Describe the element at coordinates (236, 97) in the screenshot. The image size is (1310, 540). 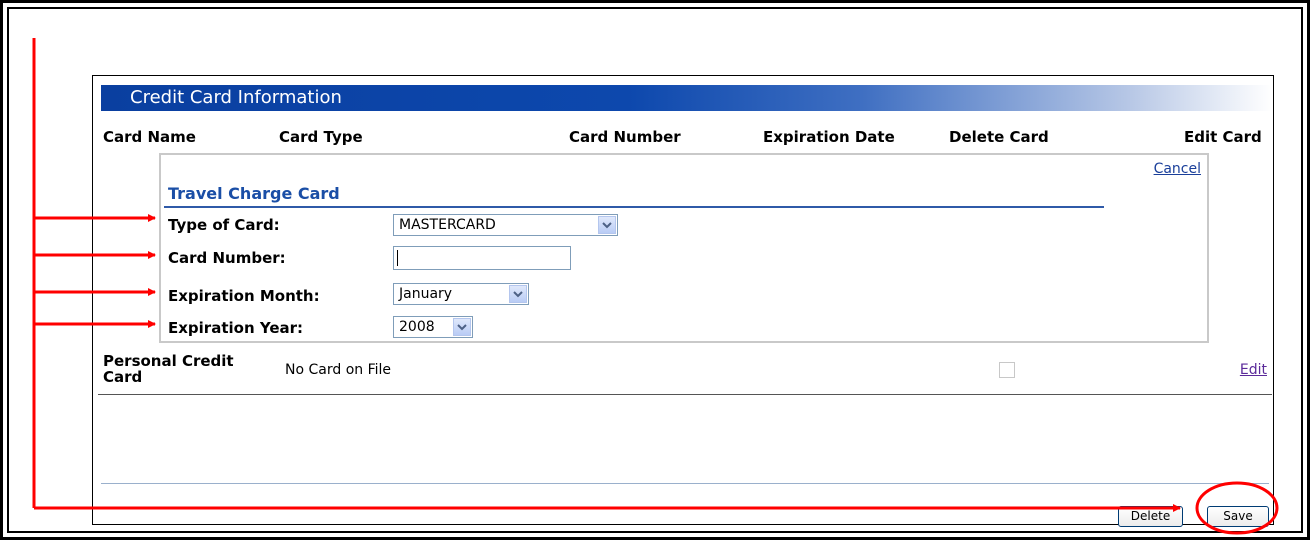
I see `panel-title: Credit Card Information` at that location.